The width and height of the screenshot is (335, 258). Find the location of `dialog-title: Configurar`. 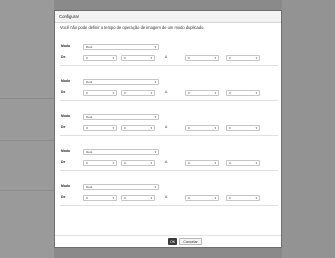

dialog-title: Configurar is located at coordinates (168, 17).